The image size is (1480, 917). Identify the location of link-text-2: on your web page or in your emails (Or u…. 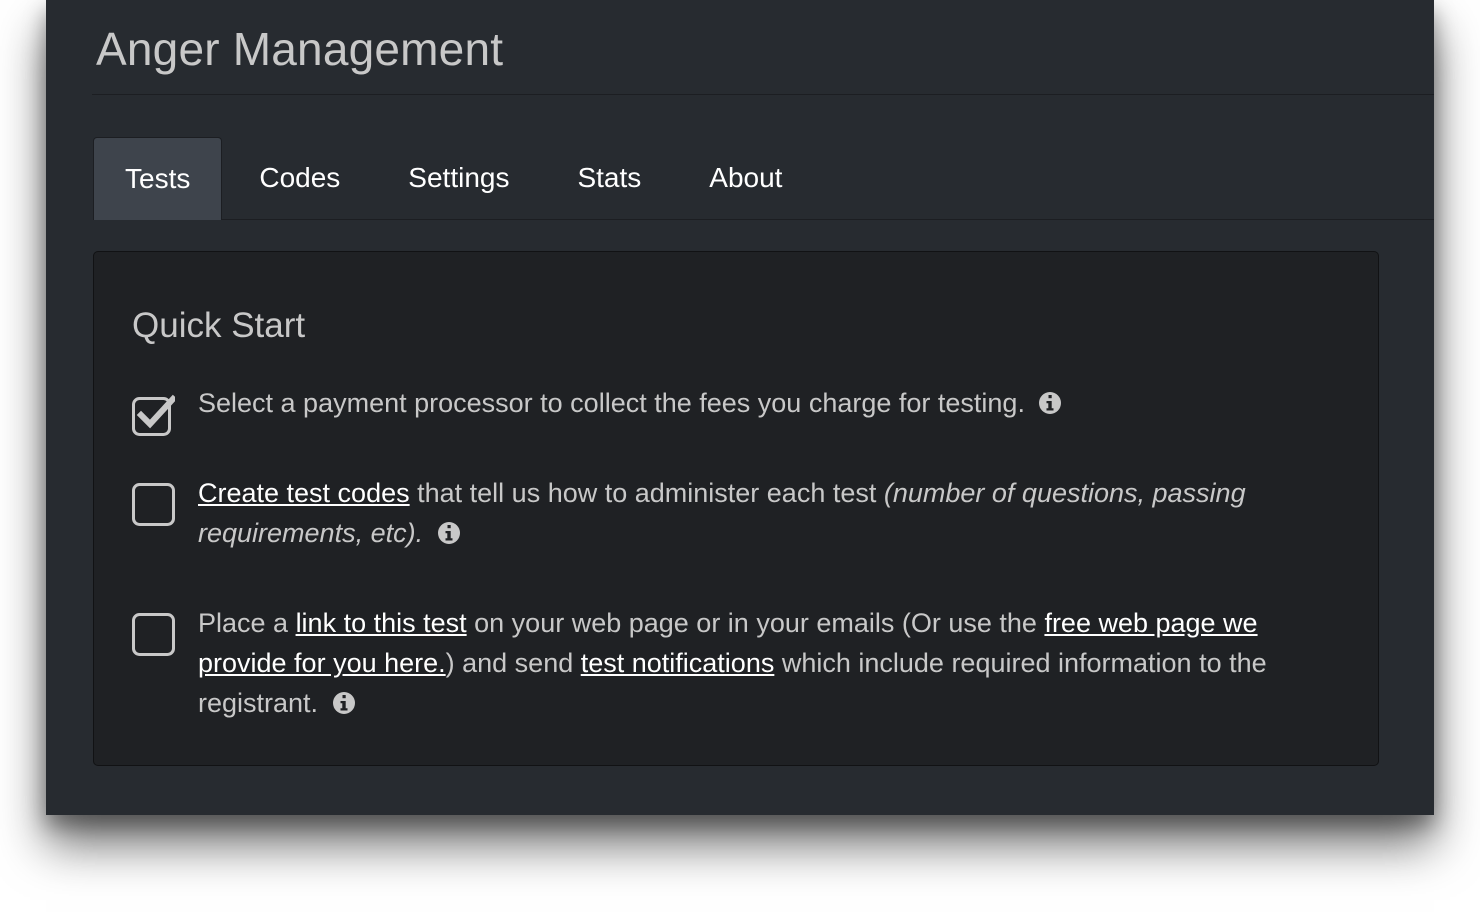
(755, 623).